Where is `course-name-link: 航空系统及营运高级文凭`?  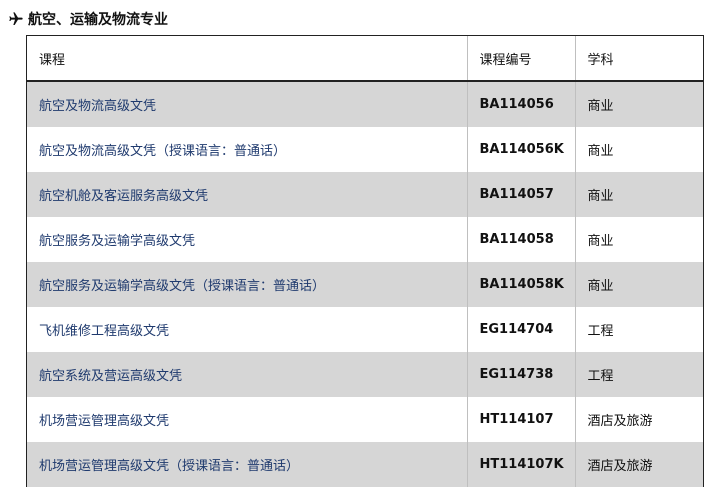 course-name-link: 航空系统及营运高级文凭 is located at coordinates (247, 374).